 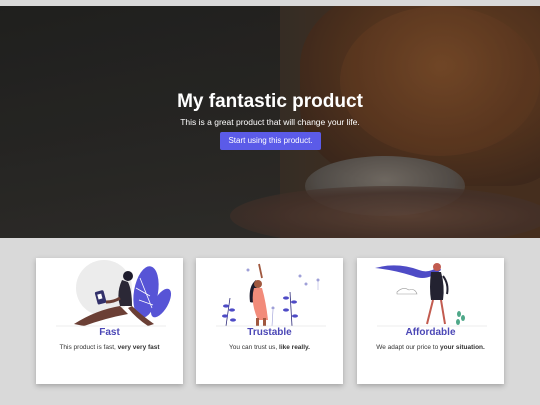 What do you see at coordinates (271, 295) in the screenshot?
I see `woman-celebrating-illustration` at bounding box center [271, 295].